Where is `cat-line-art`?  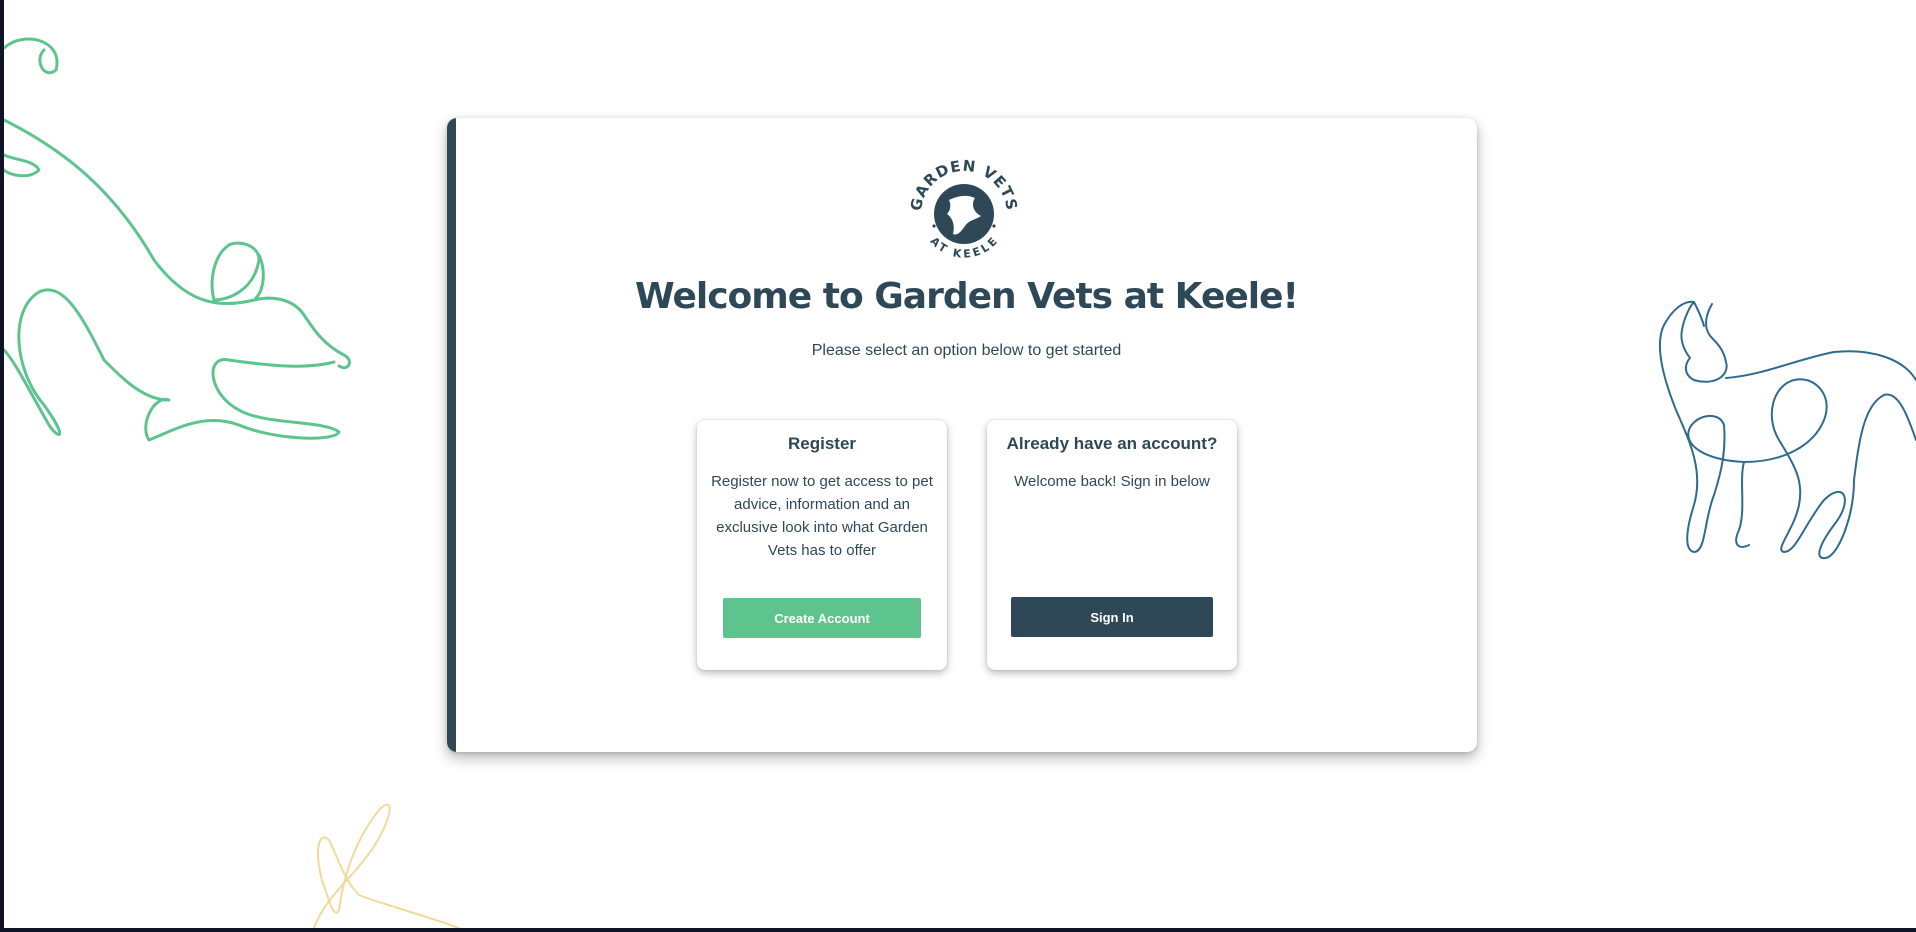 cat-line-art is located at coordinates (1787, 430).